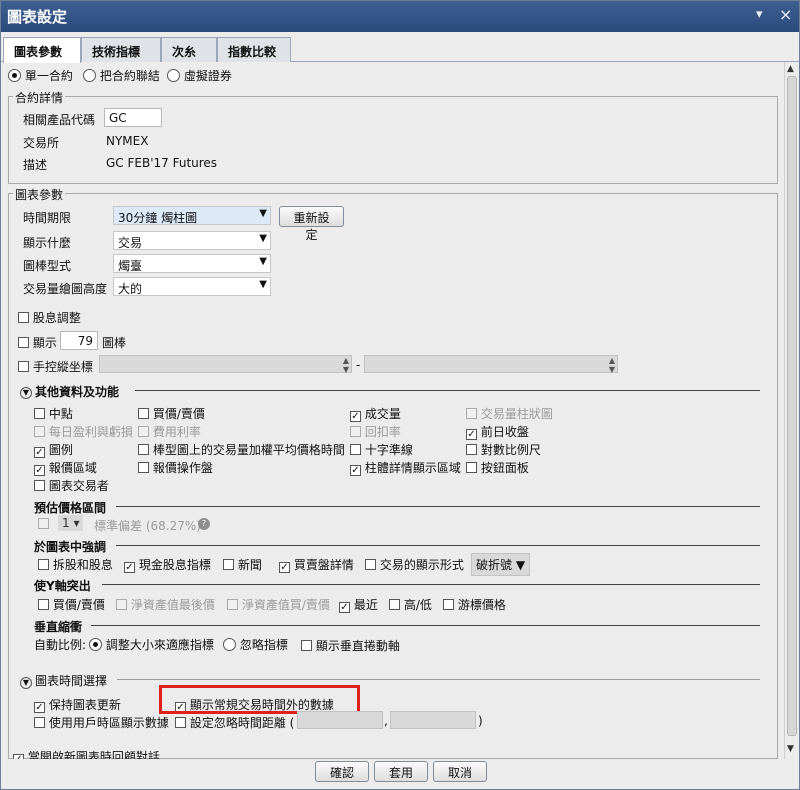 The height and width of the screenshot is (790, 800). Describe the element at coordinates (242, 564) in the screenshot. I see `emphasize-item: 新聞` at that location.